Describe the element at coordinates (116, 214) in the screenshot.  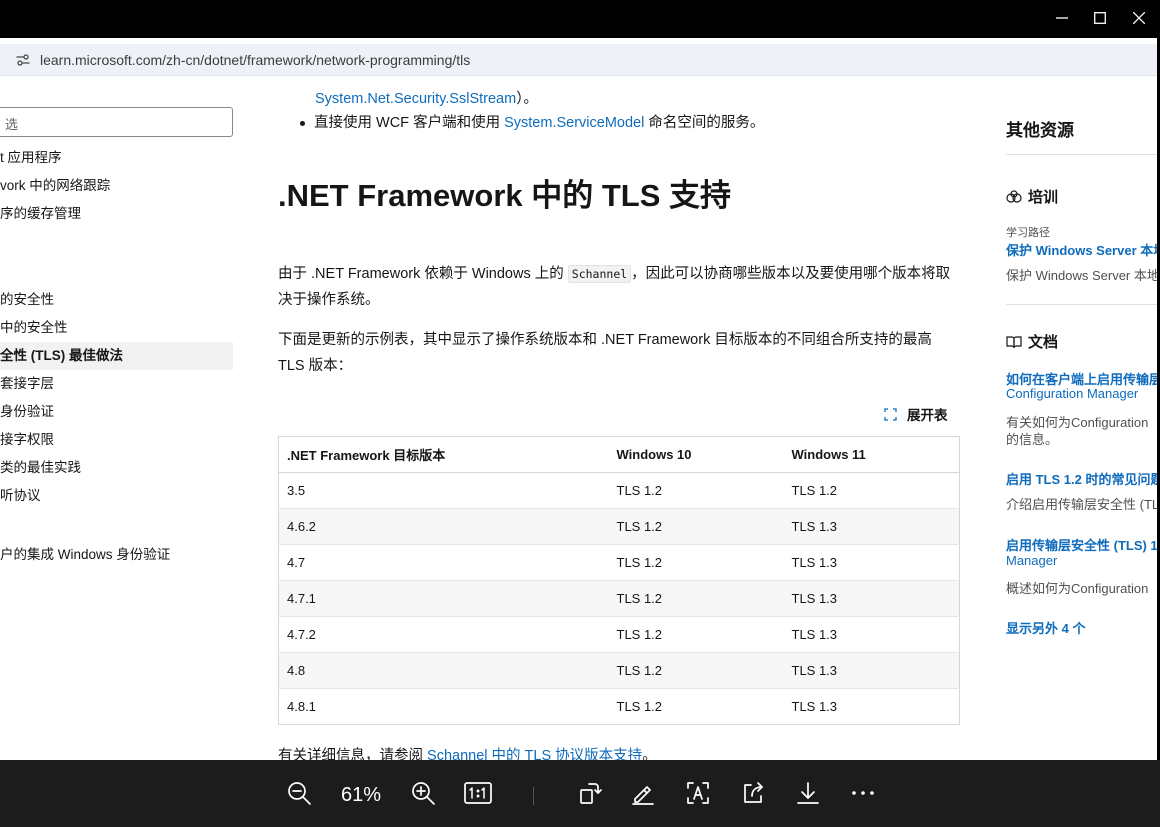
I see `nav-item: 序的缓存管理` at that location.